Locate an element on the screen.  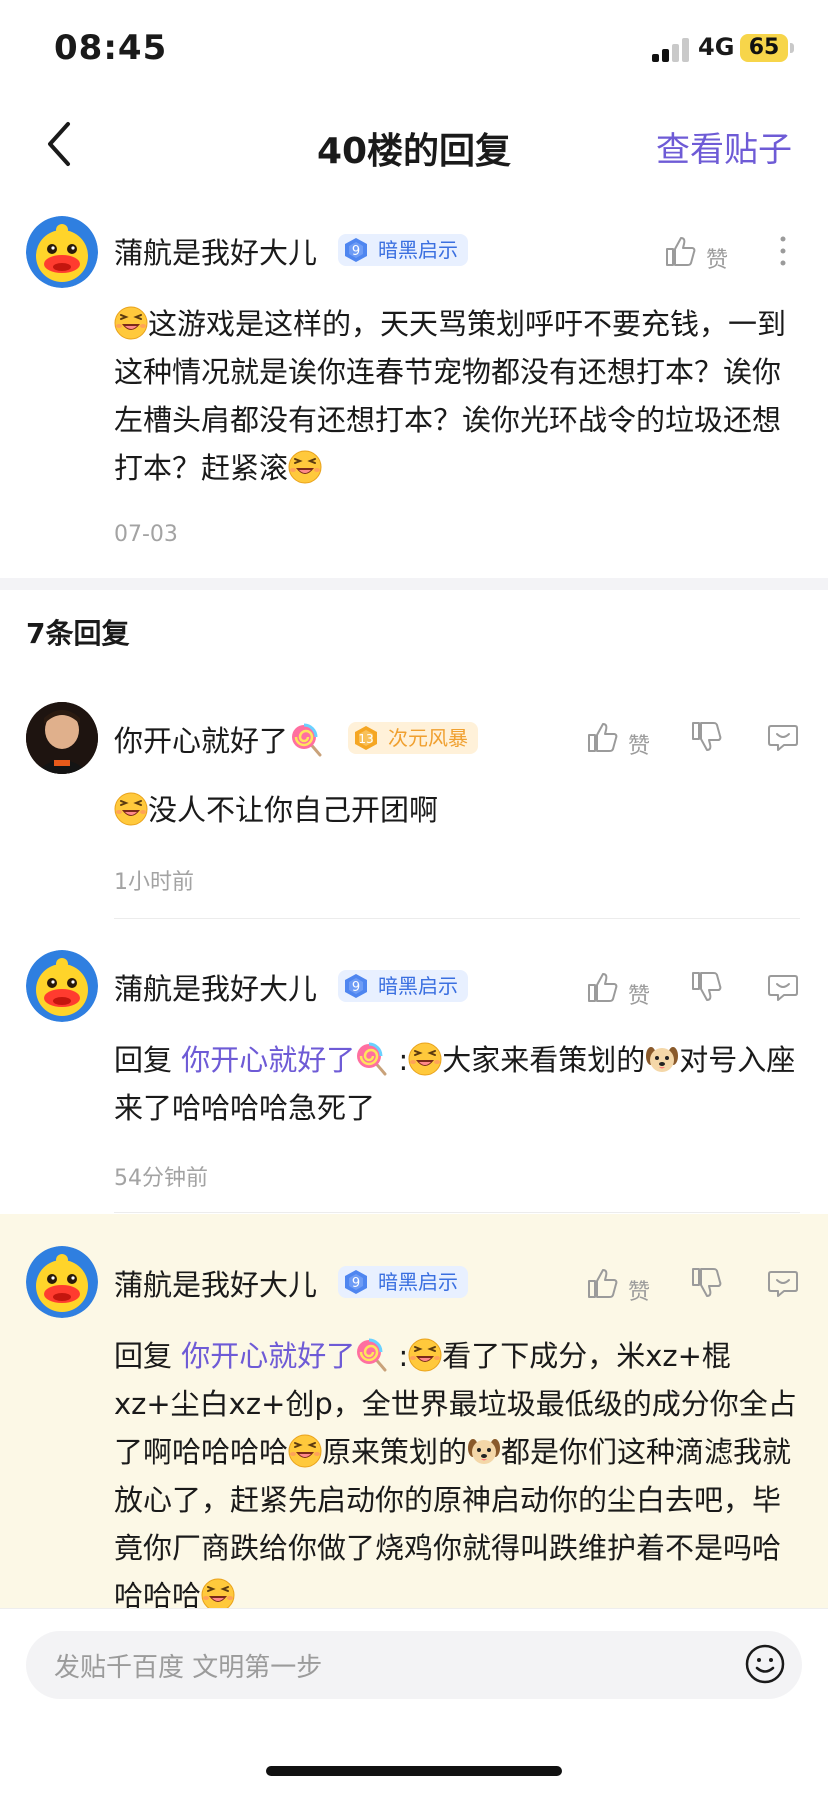
cellular-signal-icon is located at coordinates (672, 50).